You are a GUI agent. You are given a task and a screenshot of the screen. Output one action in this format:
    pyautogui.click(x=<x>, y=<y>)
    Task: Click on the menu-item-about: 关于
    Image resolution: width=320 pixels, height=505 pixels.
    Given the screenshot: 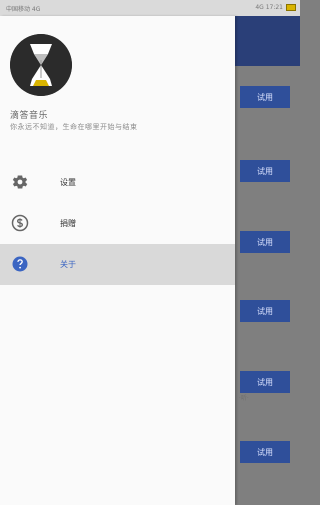 What is the action you would take?
    pyautogui.click(x=117, y=264)
    